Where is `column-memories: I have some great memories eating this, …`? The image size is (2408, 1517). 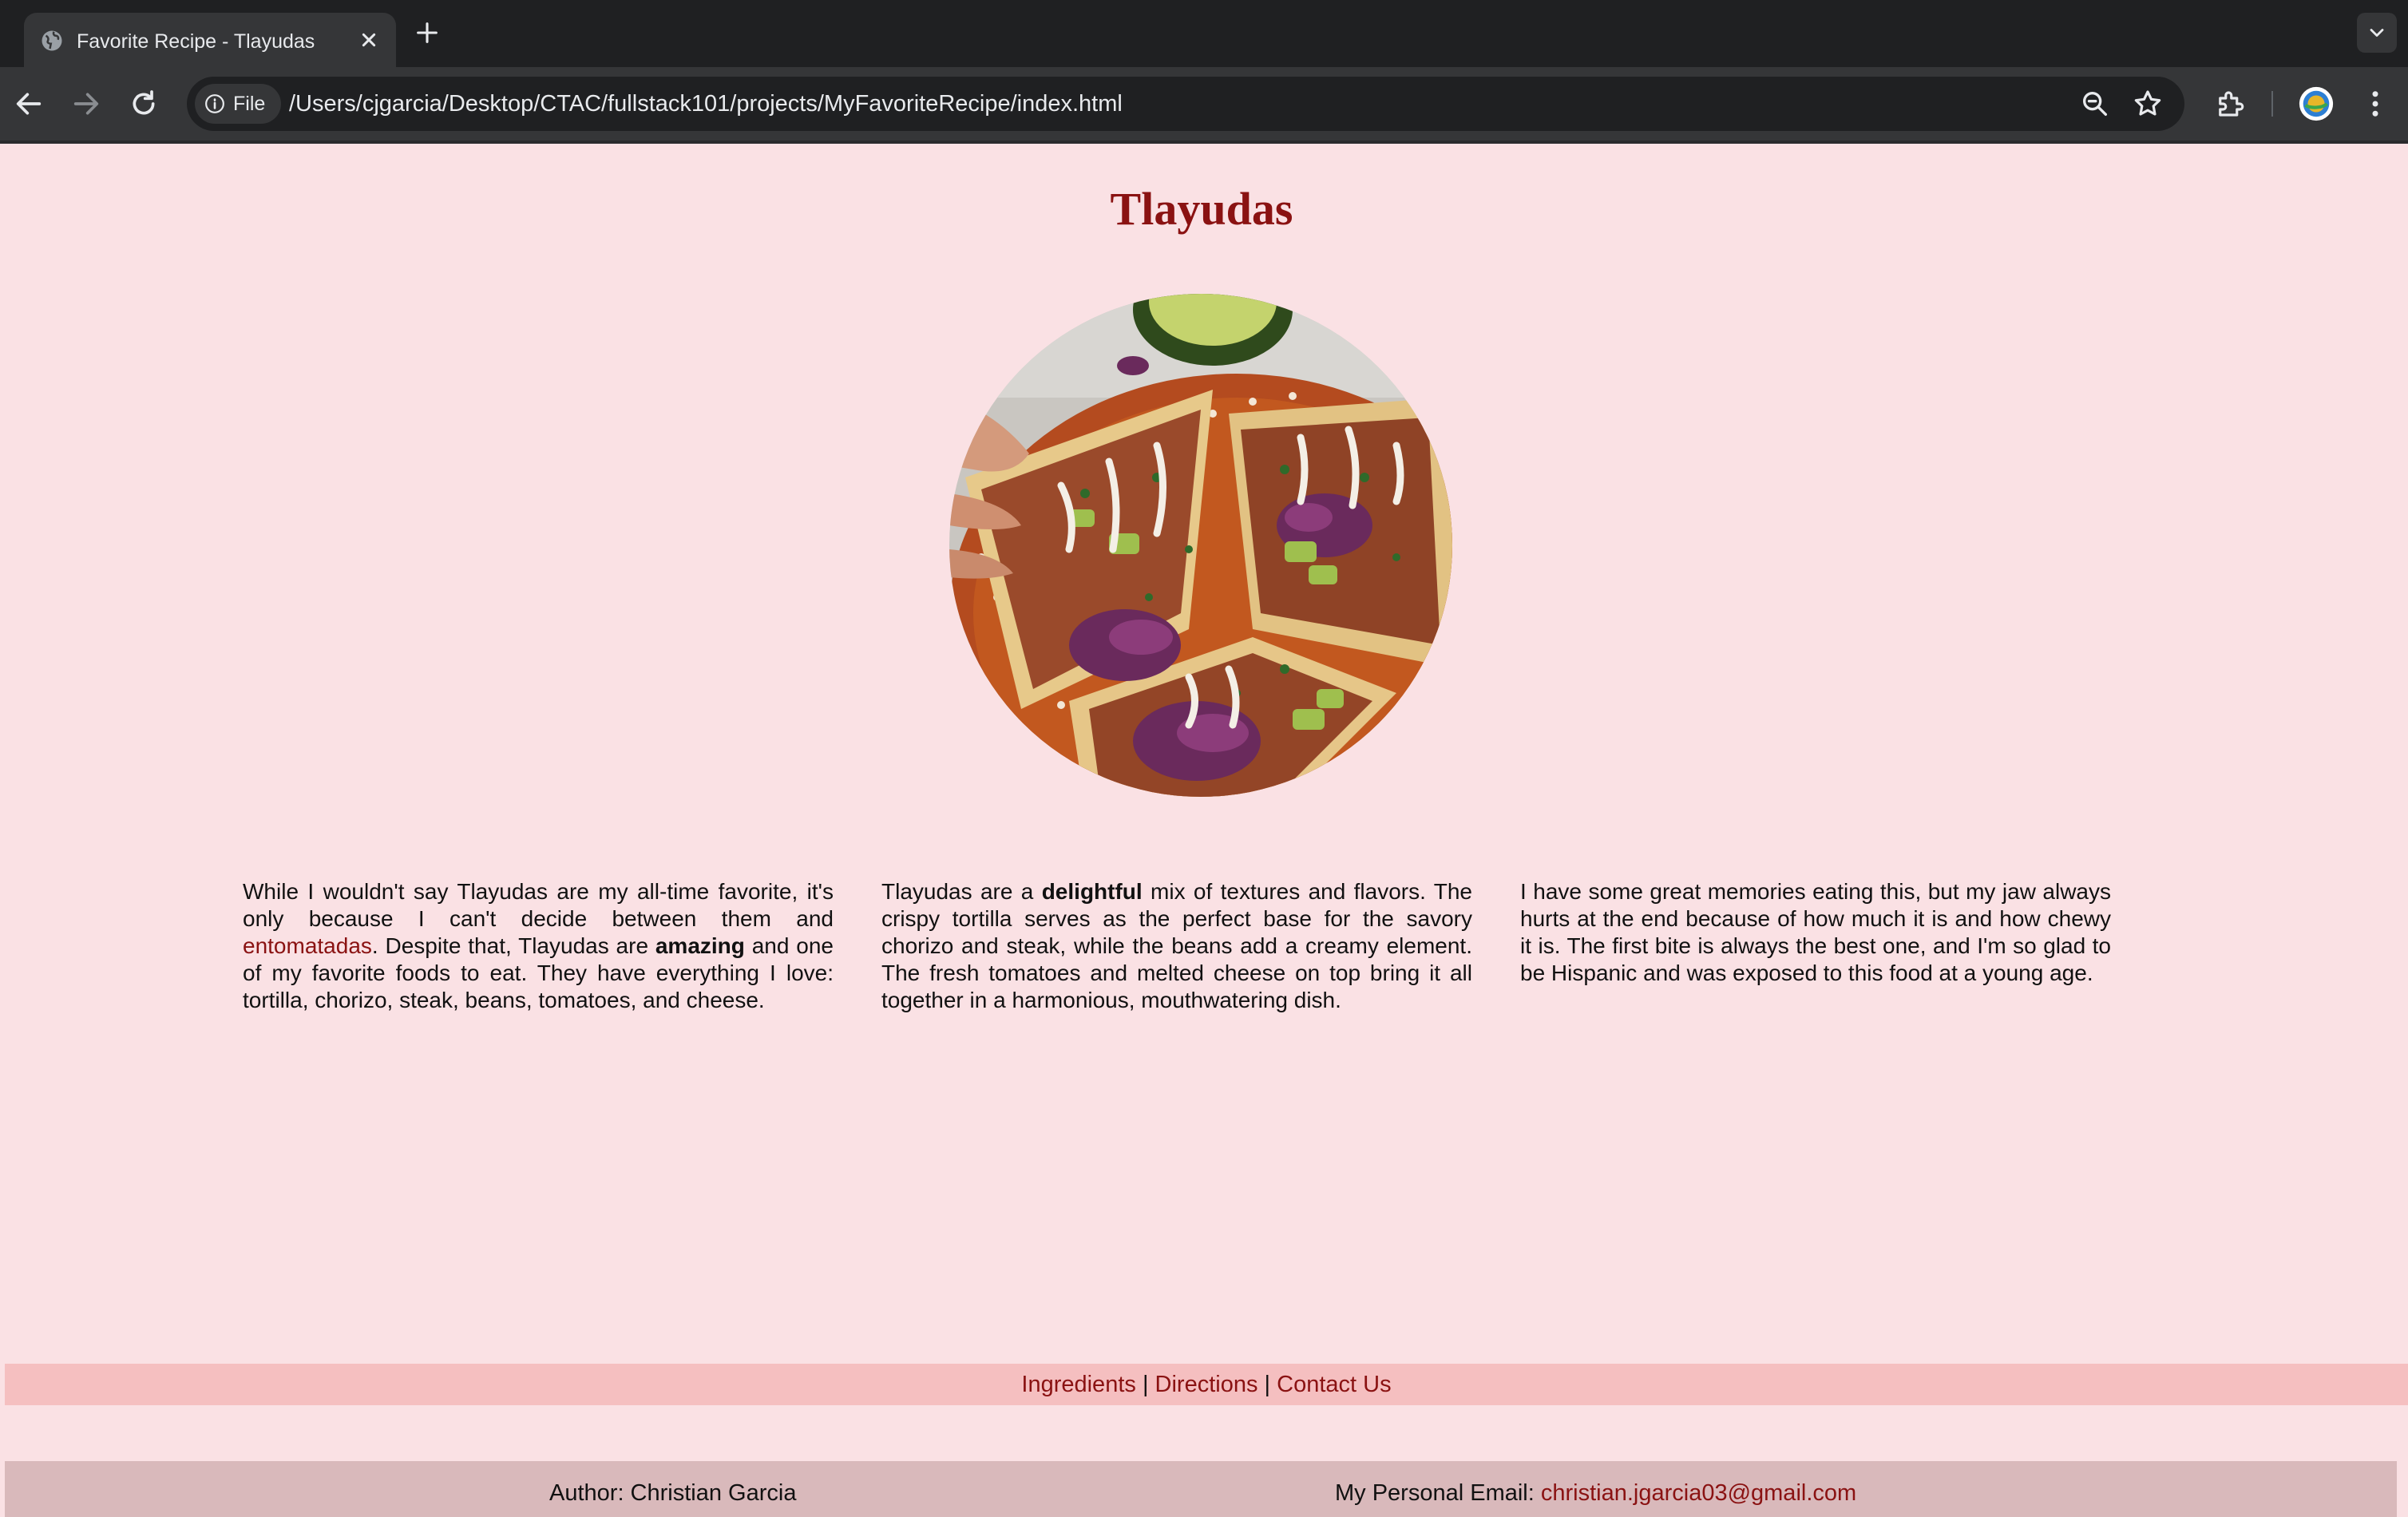
column-memories: I have some great memories eating this, … is located at coordinates (1816, 932).